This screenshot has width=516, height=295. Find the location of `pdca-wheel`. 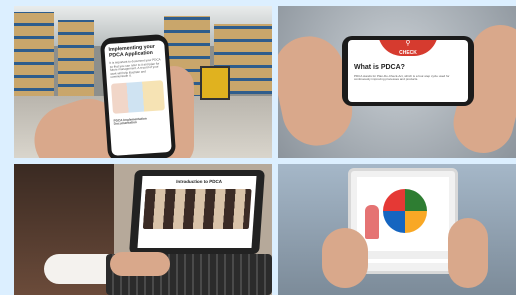

pdca-wheel is located at coordinates (405, 211).